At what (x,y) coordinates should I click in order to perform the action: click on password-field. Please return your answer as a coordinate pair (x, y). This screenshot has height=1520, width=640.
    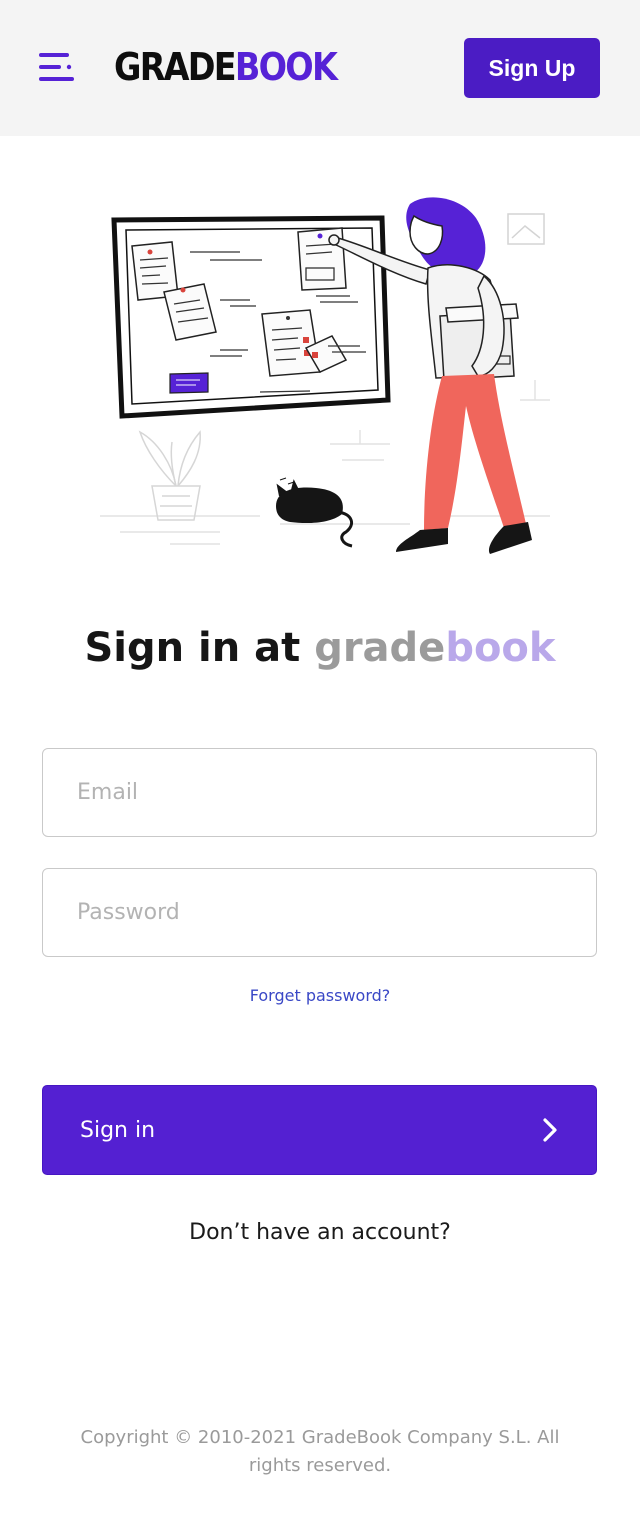
    Looking at the image, I should click on (319, 912).